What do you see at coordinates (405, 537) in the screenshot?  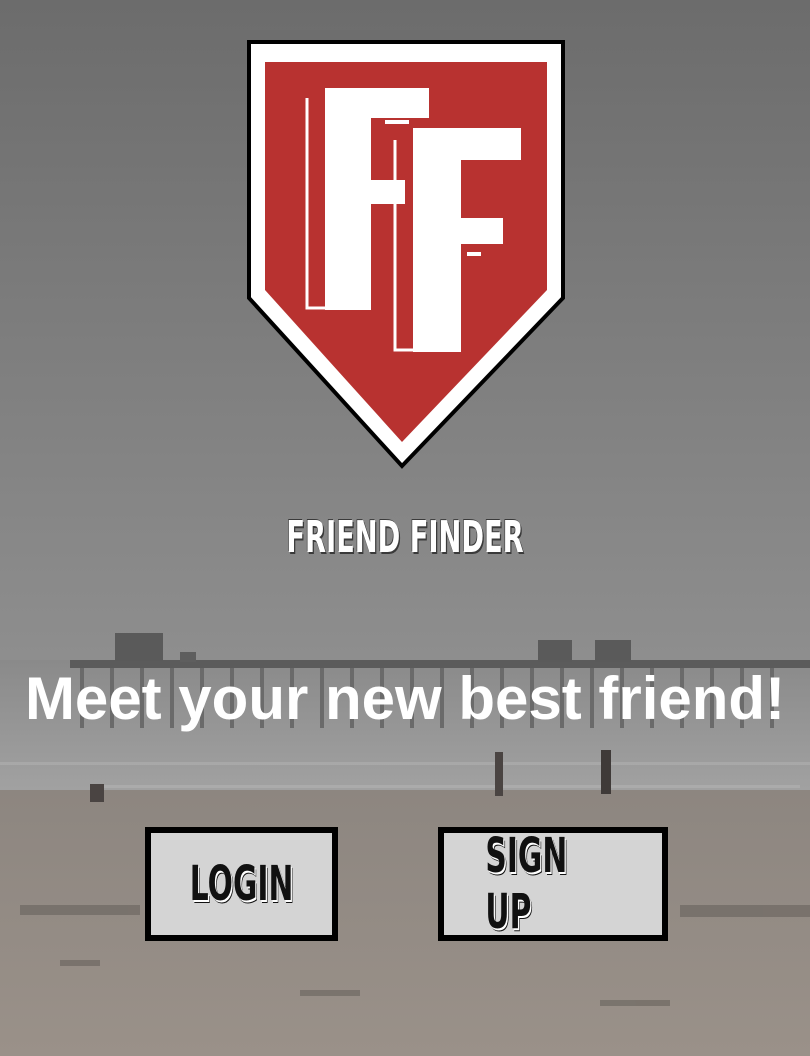 I see `brand-name: FRIEND FINDER` at bounding box center [405, 537].